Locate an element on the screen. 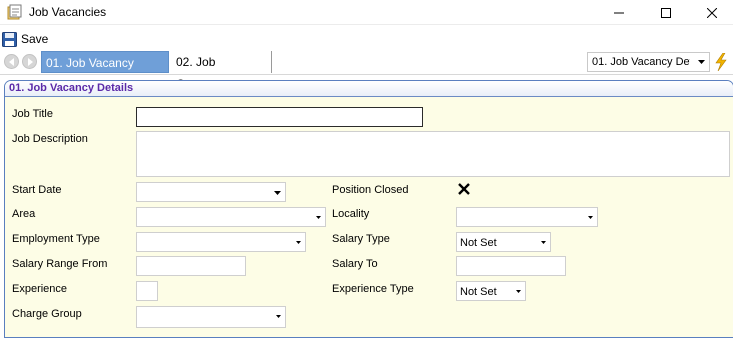  salary-to-label: Salary To is located at coordinates (355, 264).